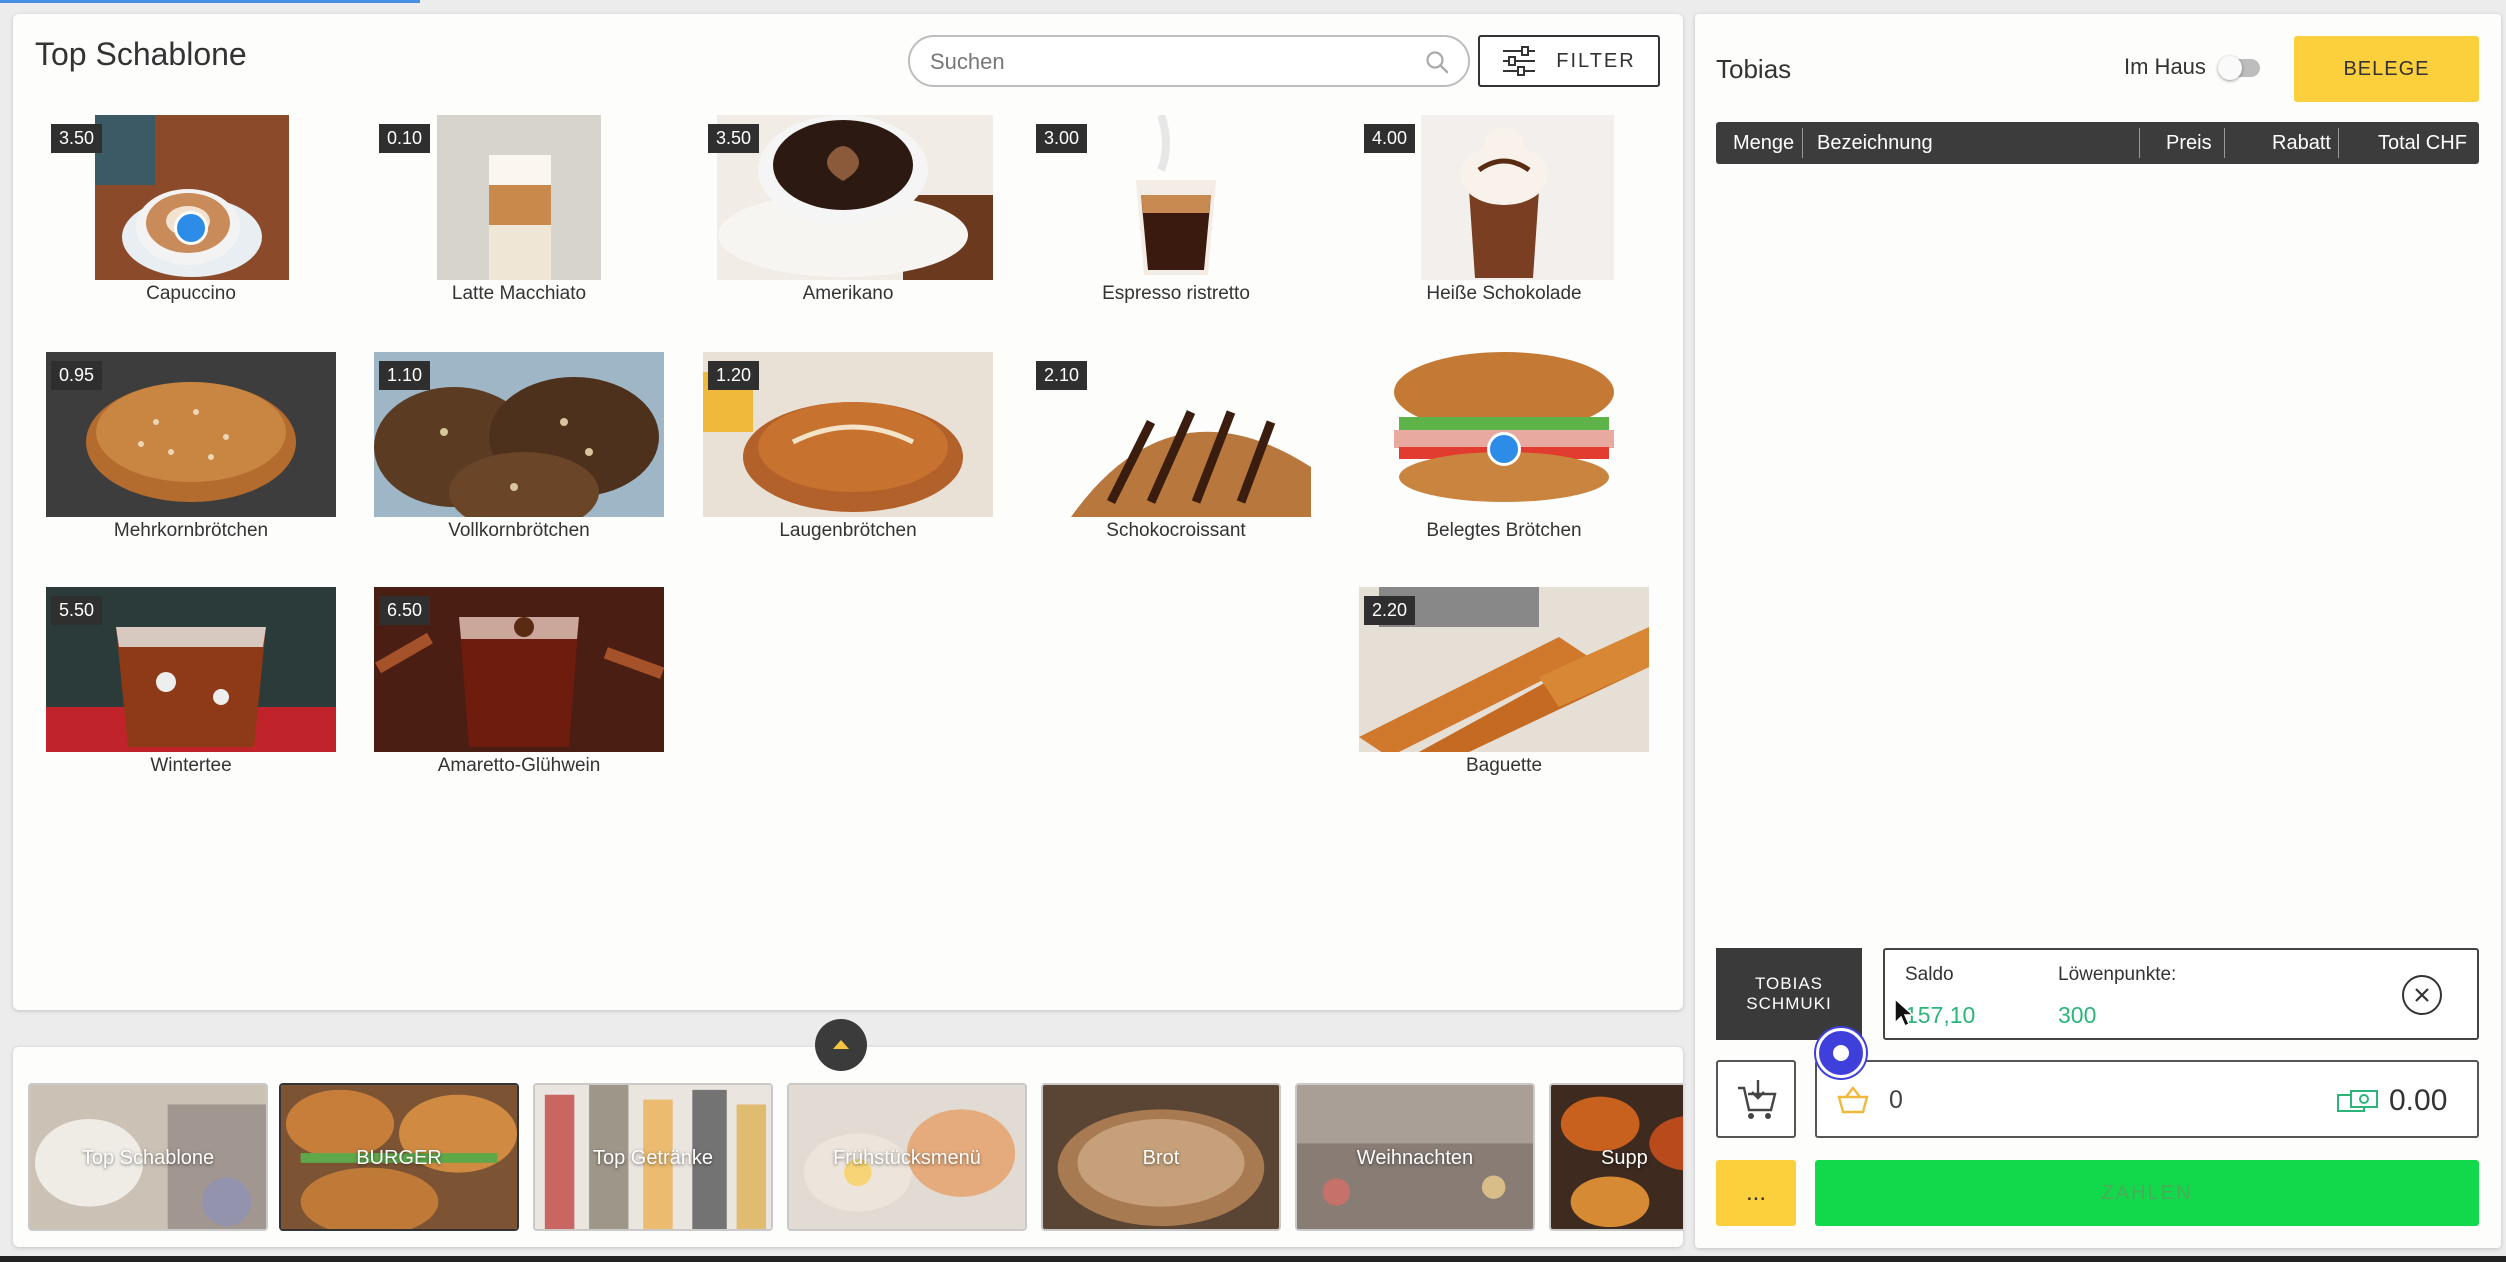 The image size is (2506, 1262). What do you see at coordinates (191, 530) in the screenshot?
I see `product-name: Mehrkornbrötchen` at bounding box center [191, 530].